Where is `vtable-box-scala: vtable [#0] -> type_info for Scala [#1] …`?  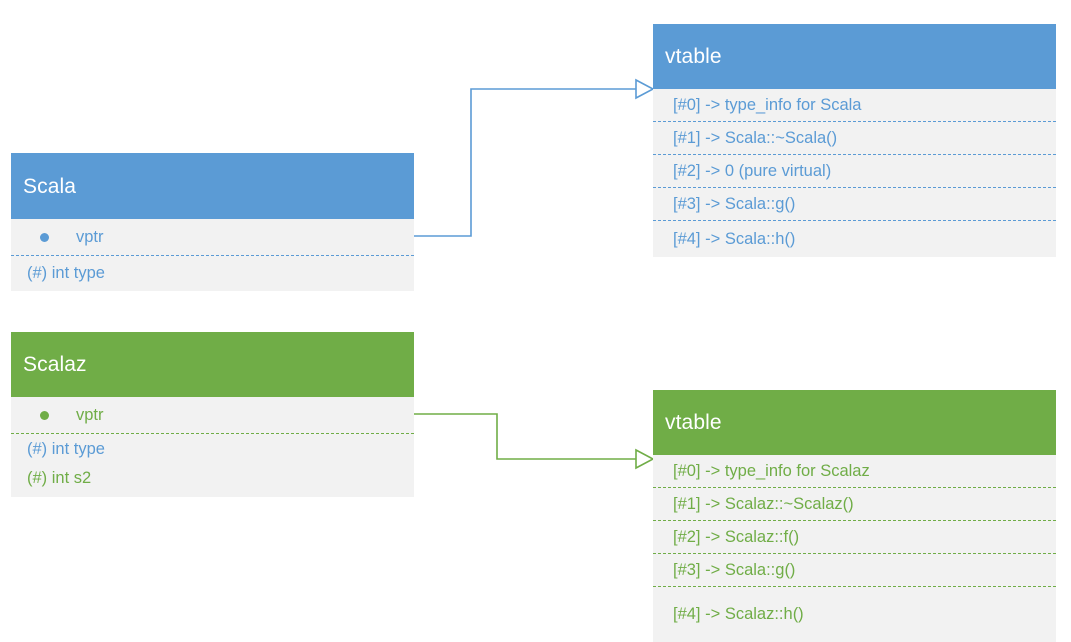 vtable-box-scala: vtable [#0] -> type_info for Scala [#1] … is located at coordinates (854, 140).